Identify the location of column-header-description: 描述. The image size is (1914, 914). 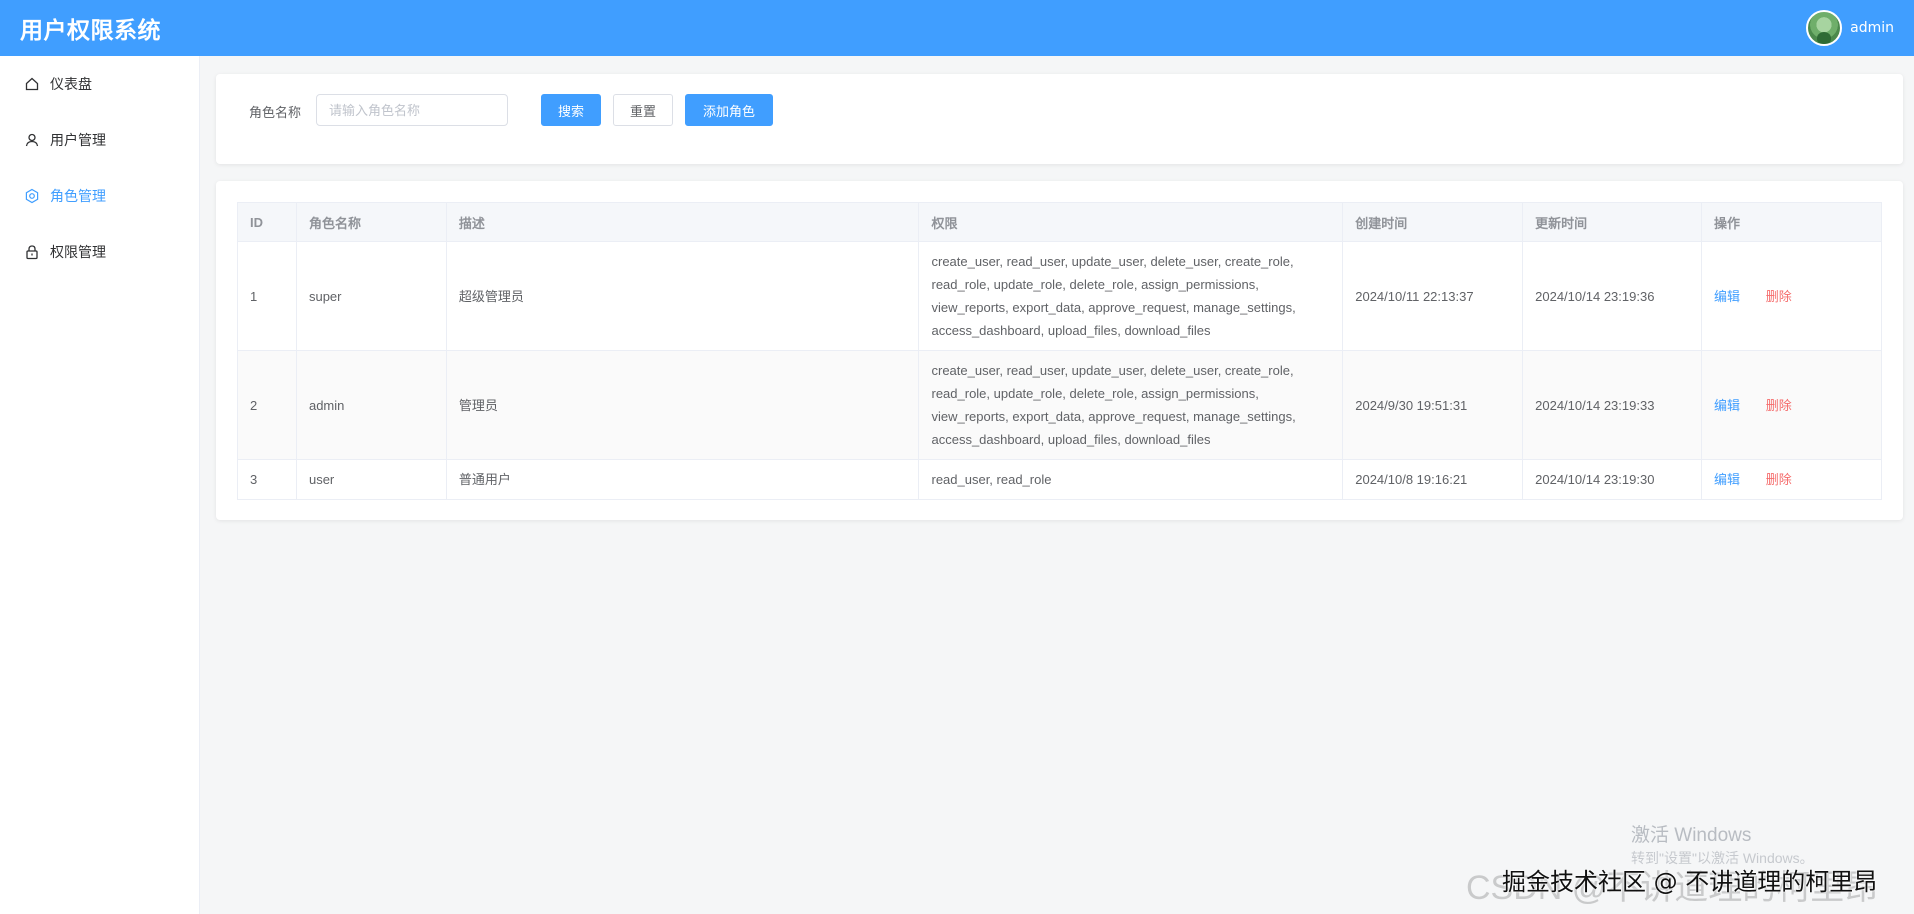
(682, 222).